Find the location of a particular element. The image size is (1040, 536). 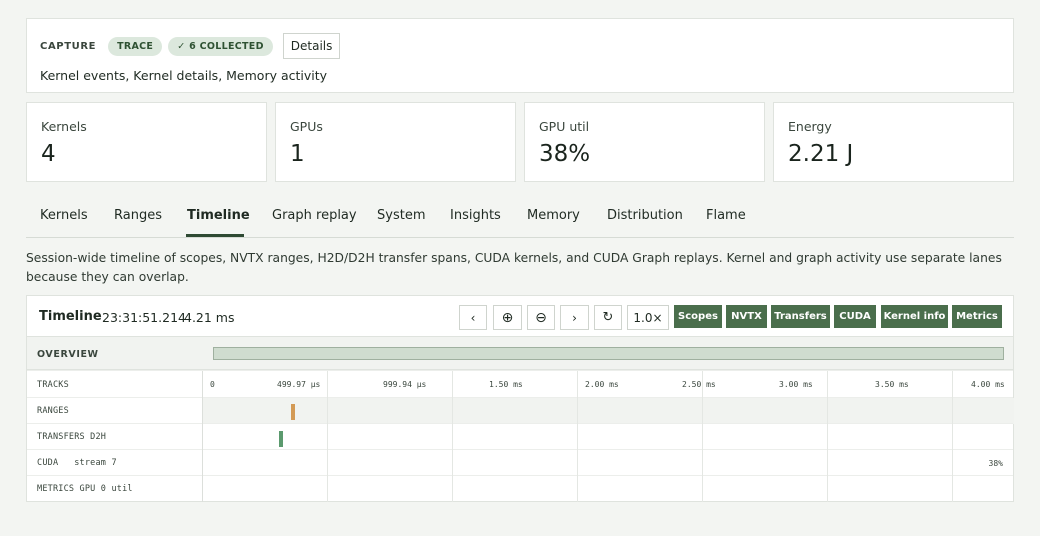

reset-zoom-button: ↻ is located at coordinates (608, 317).